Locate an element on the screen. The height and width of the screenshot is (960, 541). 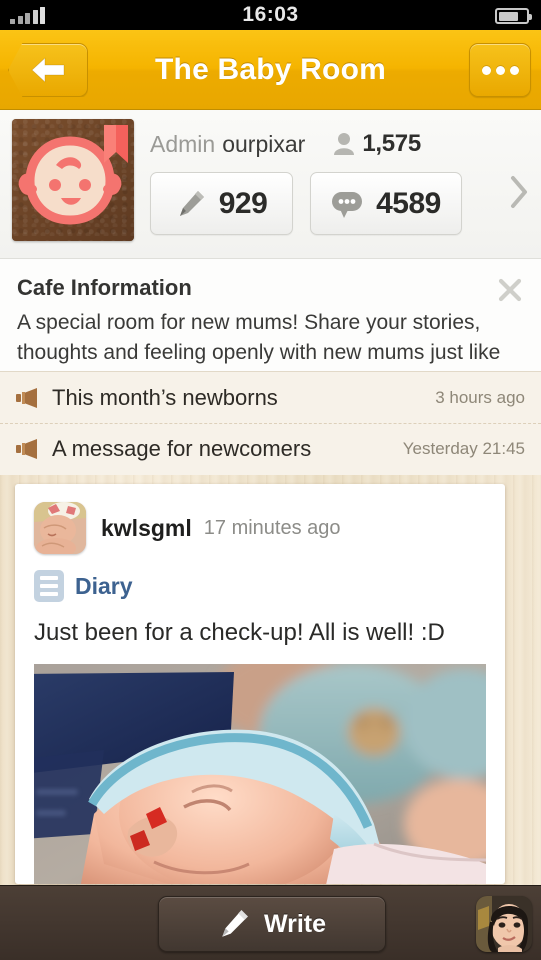
admin-line: Admin ourpixar 1,575 is located at coordinates (285, 144).